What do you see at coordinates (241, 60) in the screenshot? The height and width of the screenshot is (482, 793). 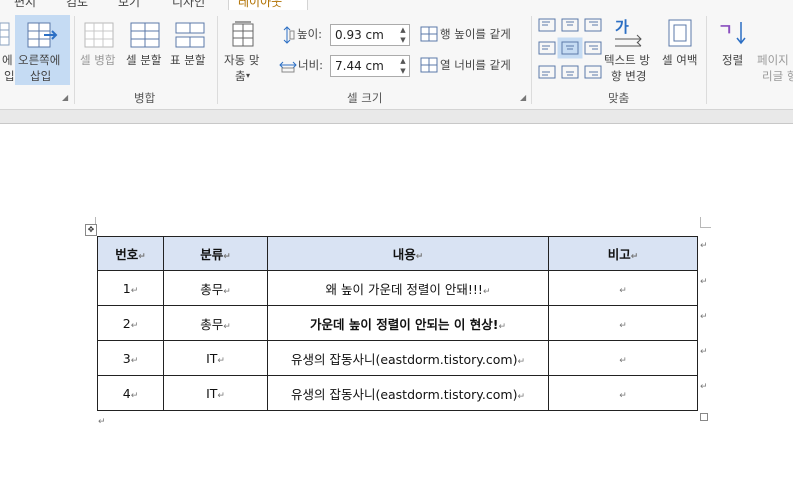 I see `autofit-label-1: 자동 맞` at bounding box center [241, 60].